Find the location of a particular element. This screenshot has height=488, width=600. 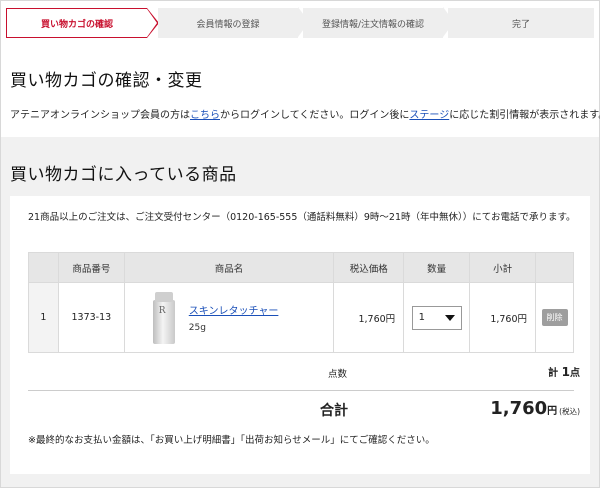

step-label: 完了 is located at coordinates (520, 24).